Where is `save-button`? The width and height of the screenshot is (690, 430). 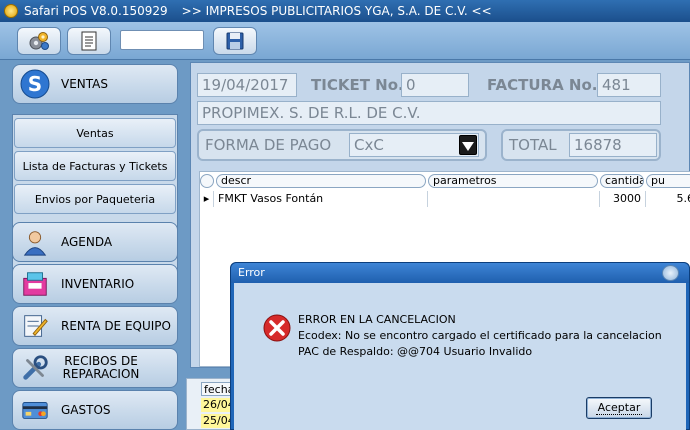
save-button is located at coordinates (235, 41).